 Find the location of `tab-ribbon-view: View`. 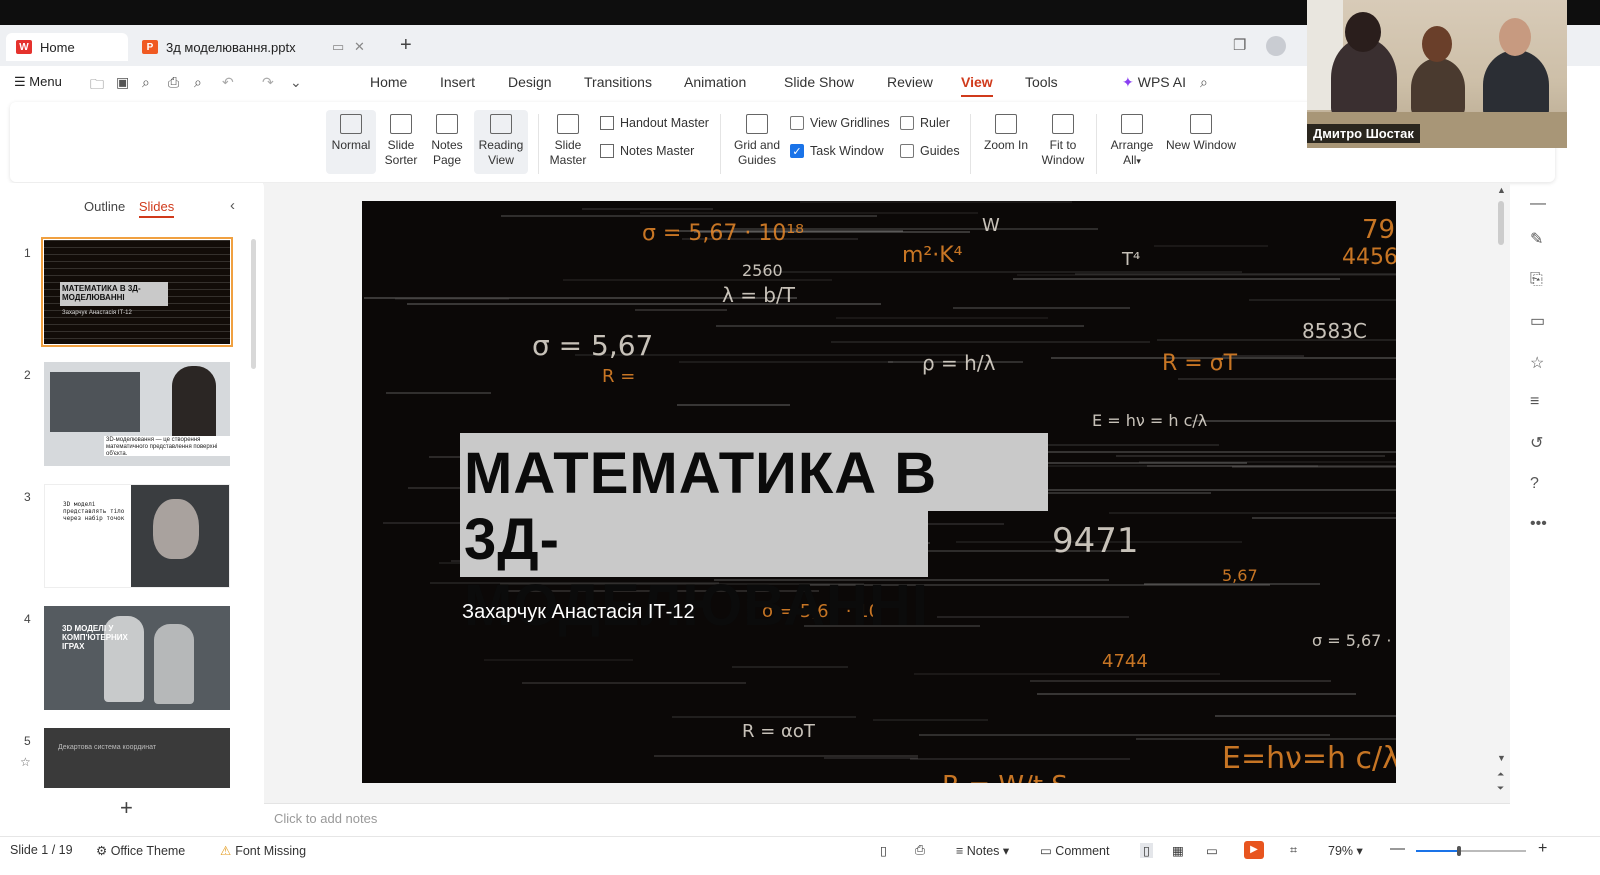

tab-ribbon-view: View is located at coordinates (977, 85).